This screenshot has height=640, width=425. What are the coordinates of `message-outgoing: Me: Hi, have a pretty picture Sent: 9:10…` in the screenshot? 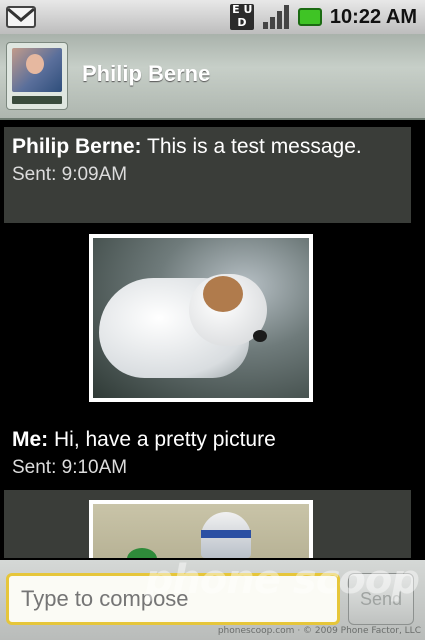 It's located at (207, 456).